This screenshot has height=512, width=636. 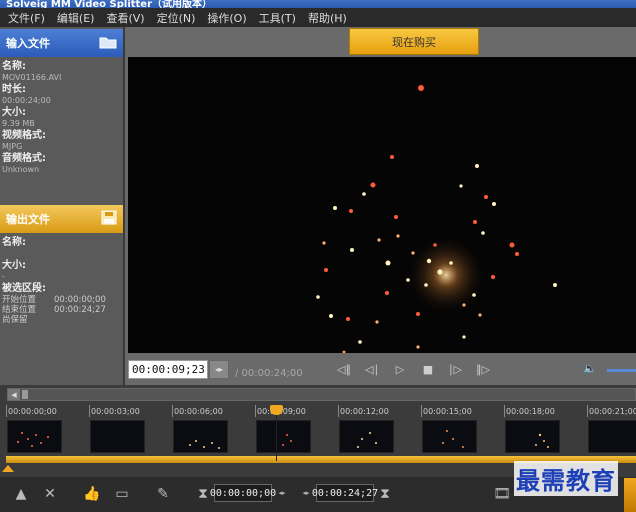 I want to click on start-time-stepper: ◂▸, so click(x=282, y=493).